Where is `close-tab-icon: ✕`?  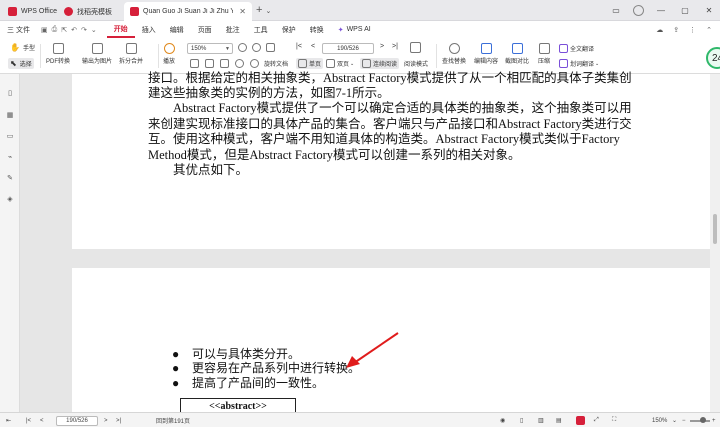
close-tab-icon: ✕ is located at coordinates (242, 11).